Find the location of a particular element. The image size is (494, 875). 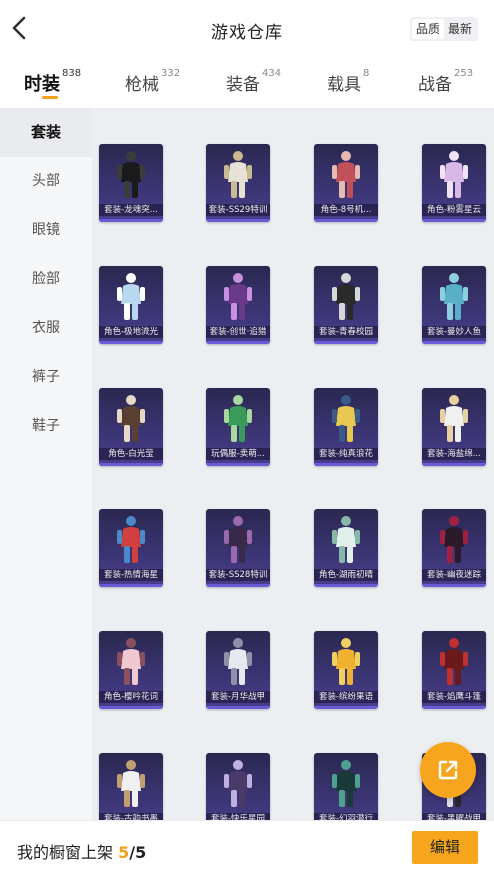

item-card: 角色-樱吟花词 is located at coordinates (131, 670).